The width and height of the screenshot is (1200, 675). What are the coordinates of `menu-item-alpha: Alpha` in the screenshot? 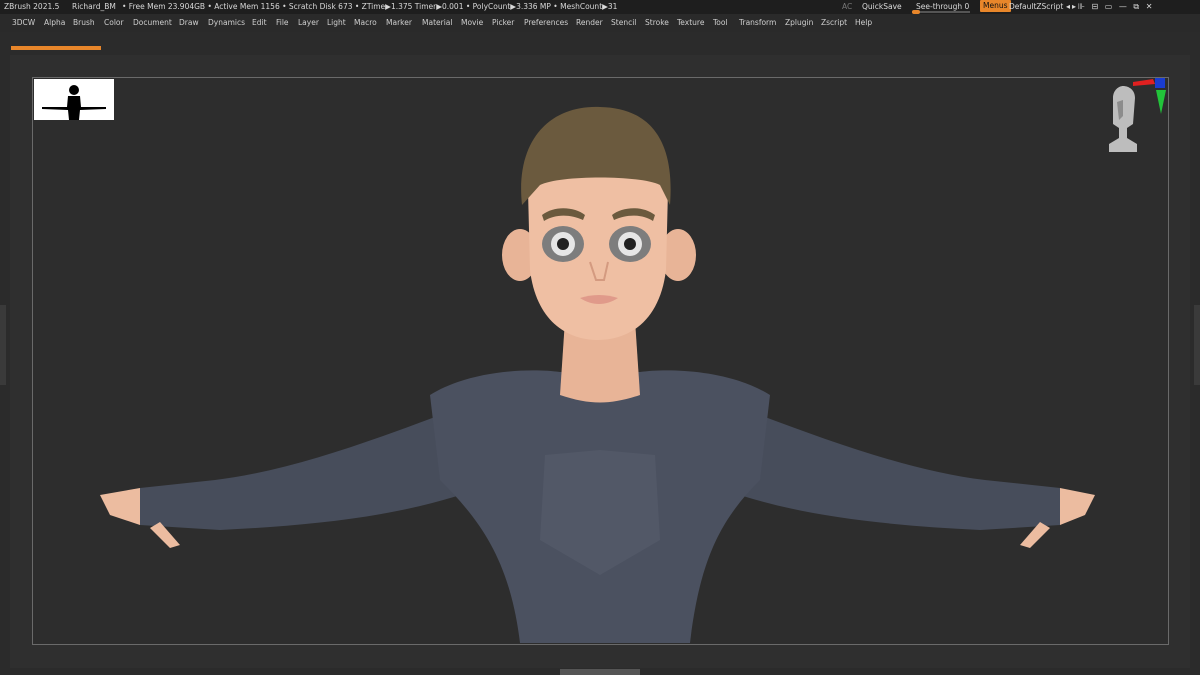 It's located at (54, 23).